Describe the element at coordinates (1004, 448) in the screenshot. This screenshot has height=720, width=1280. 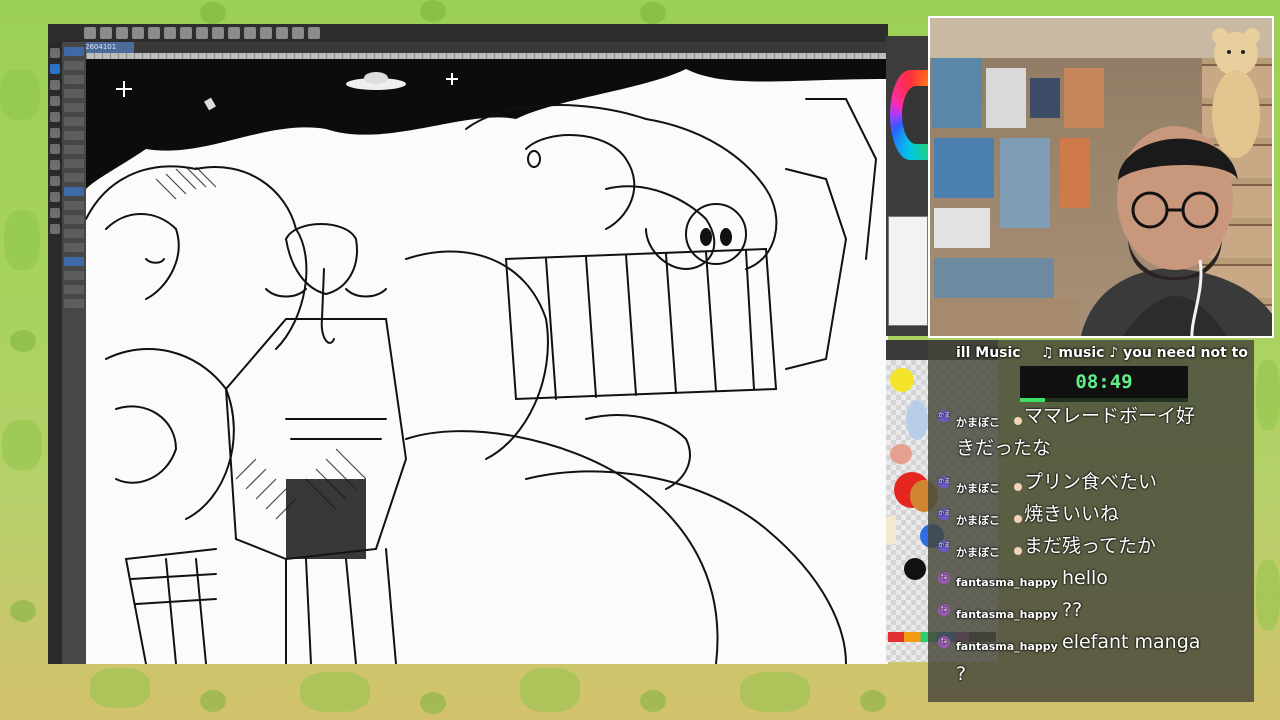
I see `chat-text: きだったな` at that location.